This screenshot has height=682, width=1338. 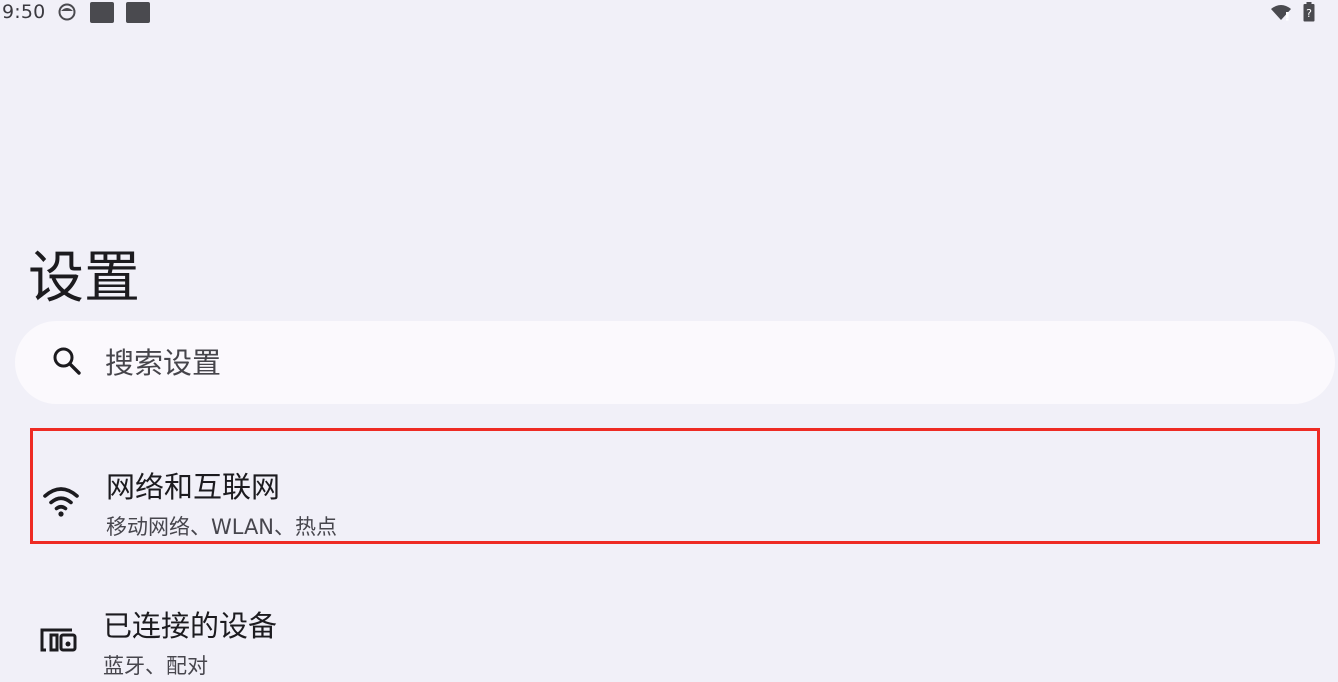 I want to click on status-bar: 9:50 ?, so click(x=669, y=13).